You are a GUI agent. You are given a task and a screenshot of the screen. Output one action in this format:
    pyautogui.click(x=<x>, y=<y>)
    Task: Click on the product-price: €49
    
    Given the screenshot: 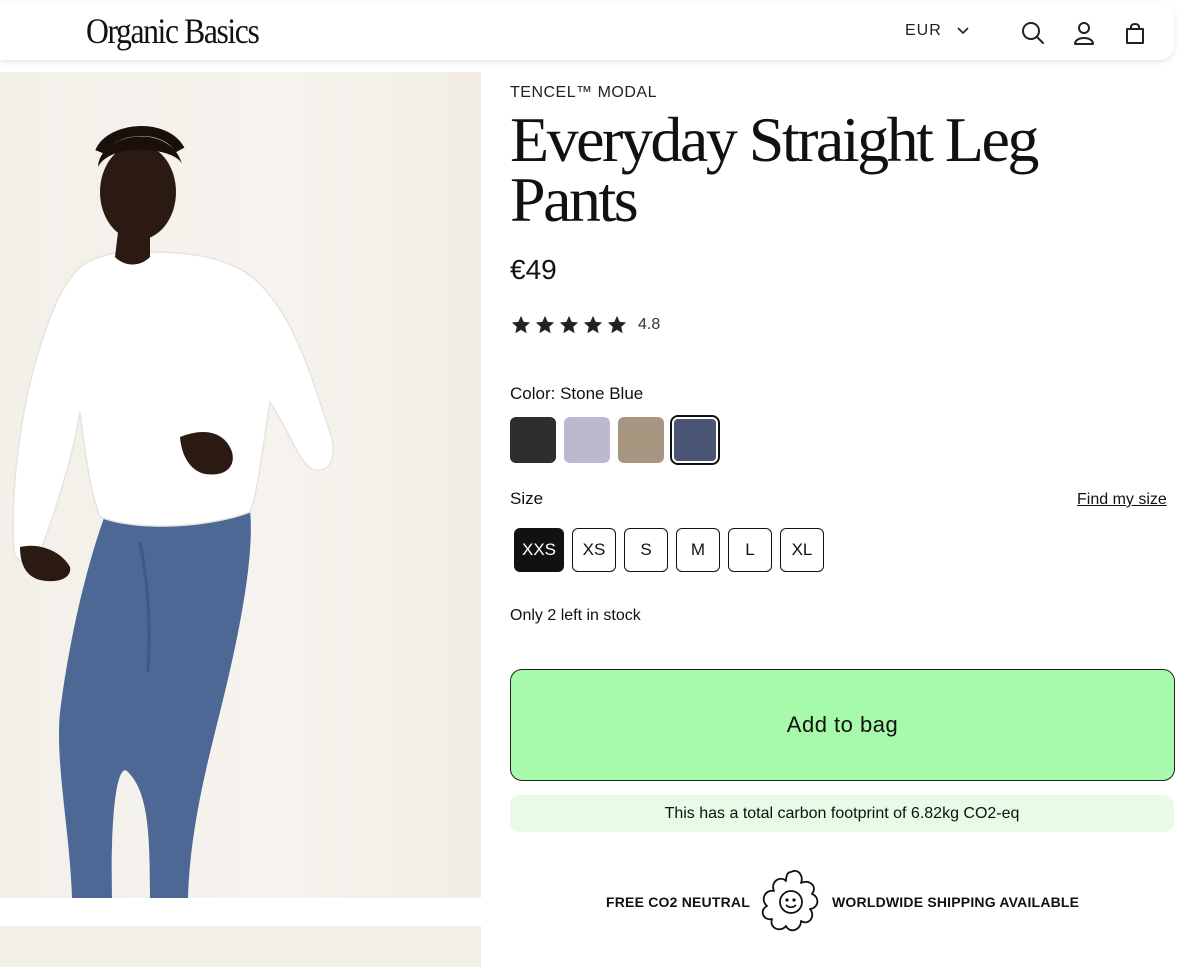 What is the action you would take?
    pyautogui.click(x=533, y=269)
    